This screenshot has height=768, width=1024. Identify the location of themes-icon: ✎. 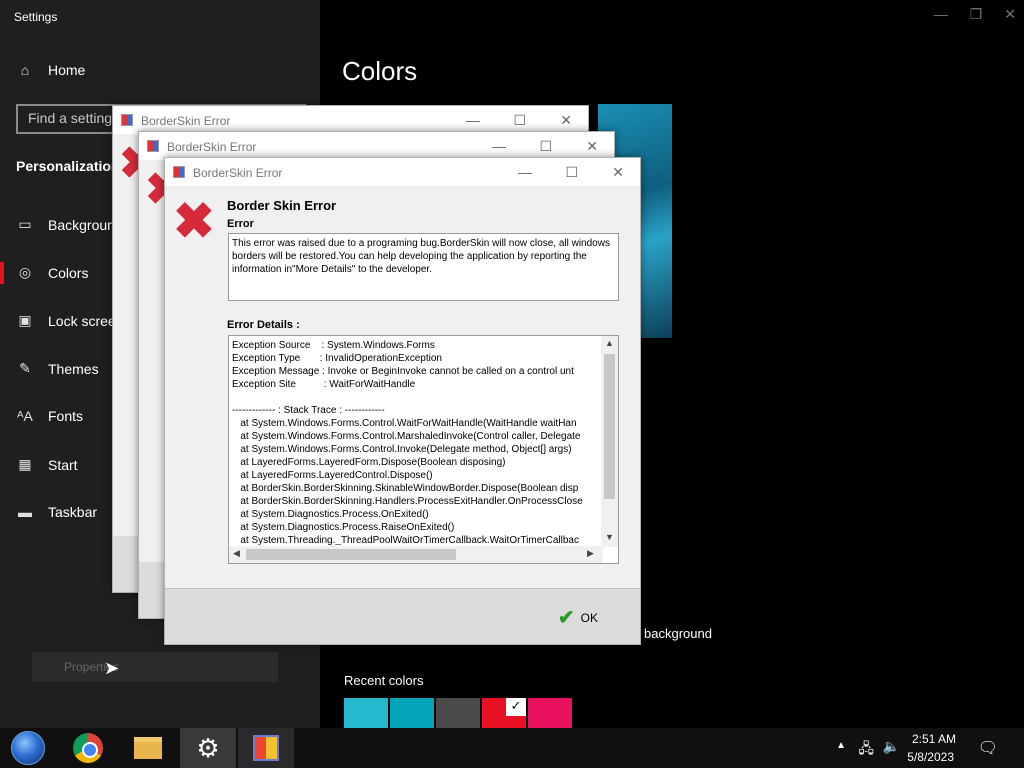
(25, 368).